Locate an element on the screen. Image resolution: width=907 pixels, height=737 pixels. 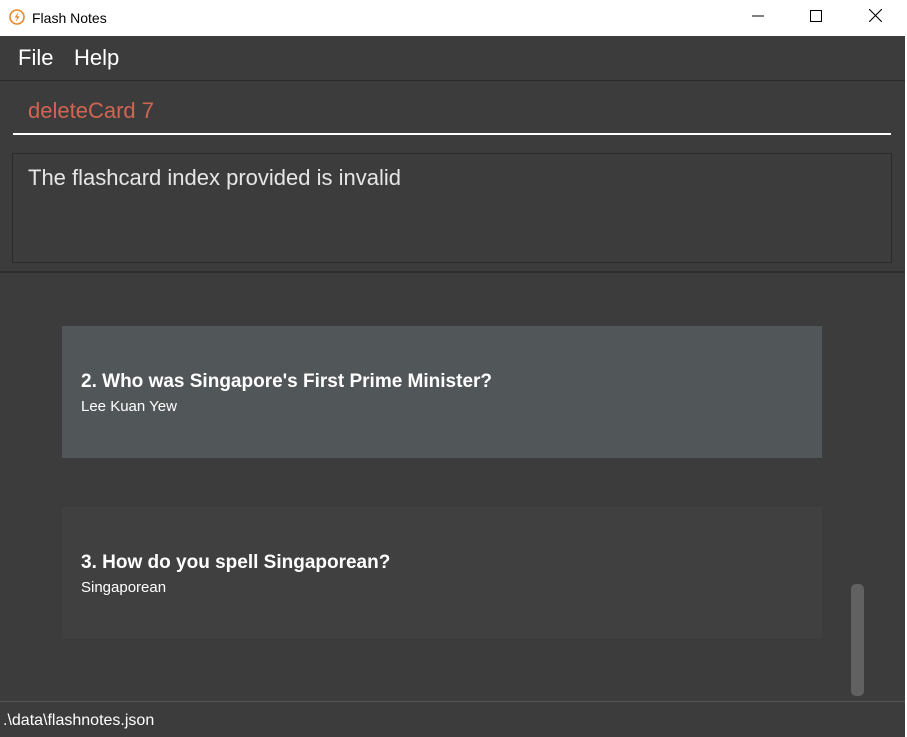
command-box is located at coordinates (452, 112).